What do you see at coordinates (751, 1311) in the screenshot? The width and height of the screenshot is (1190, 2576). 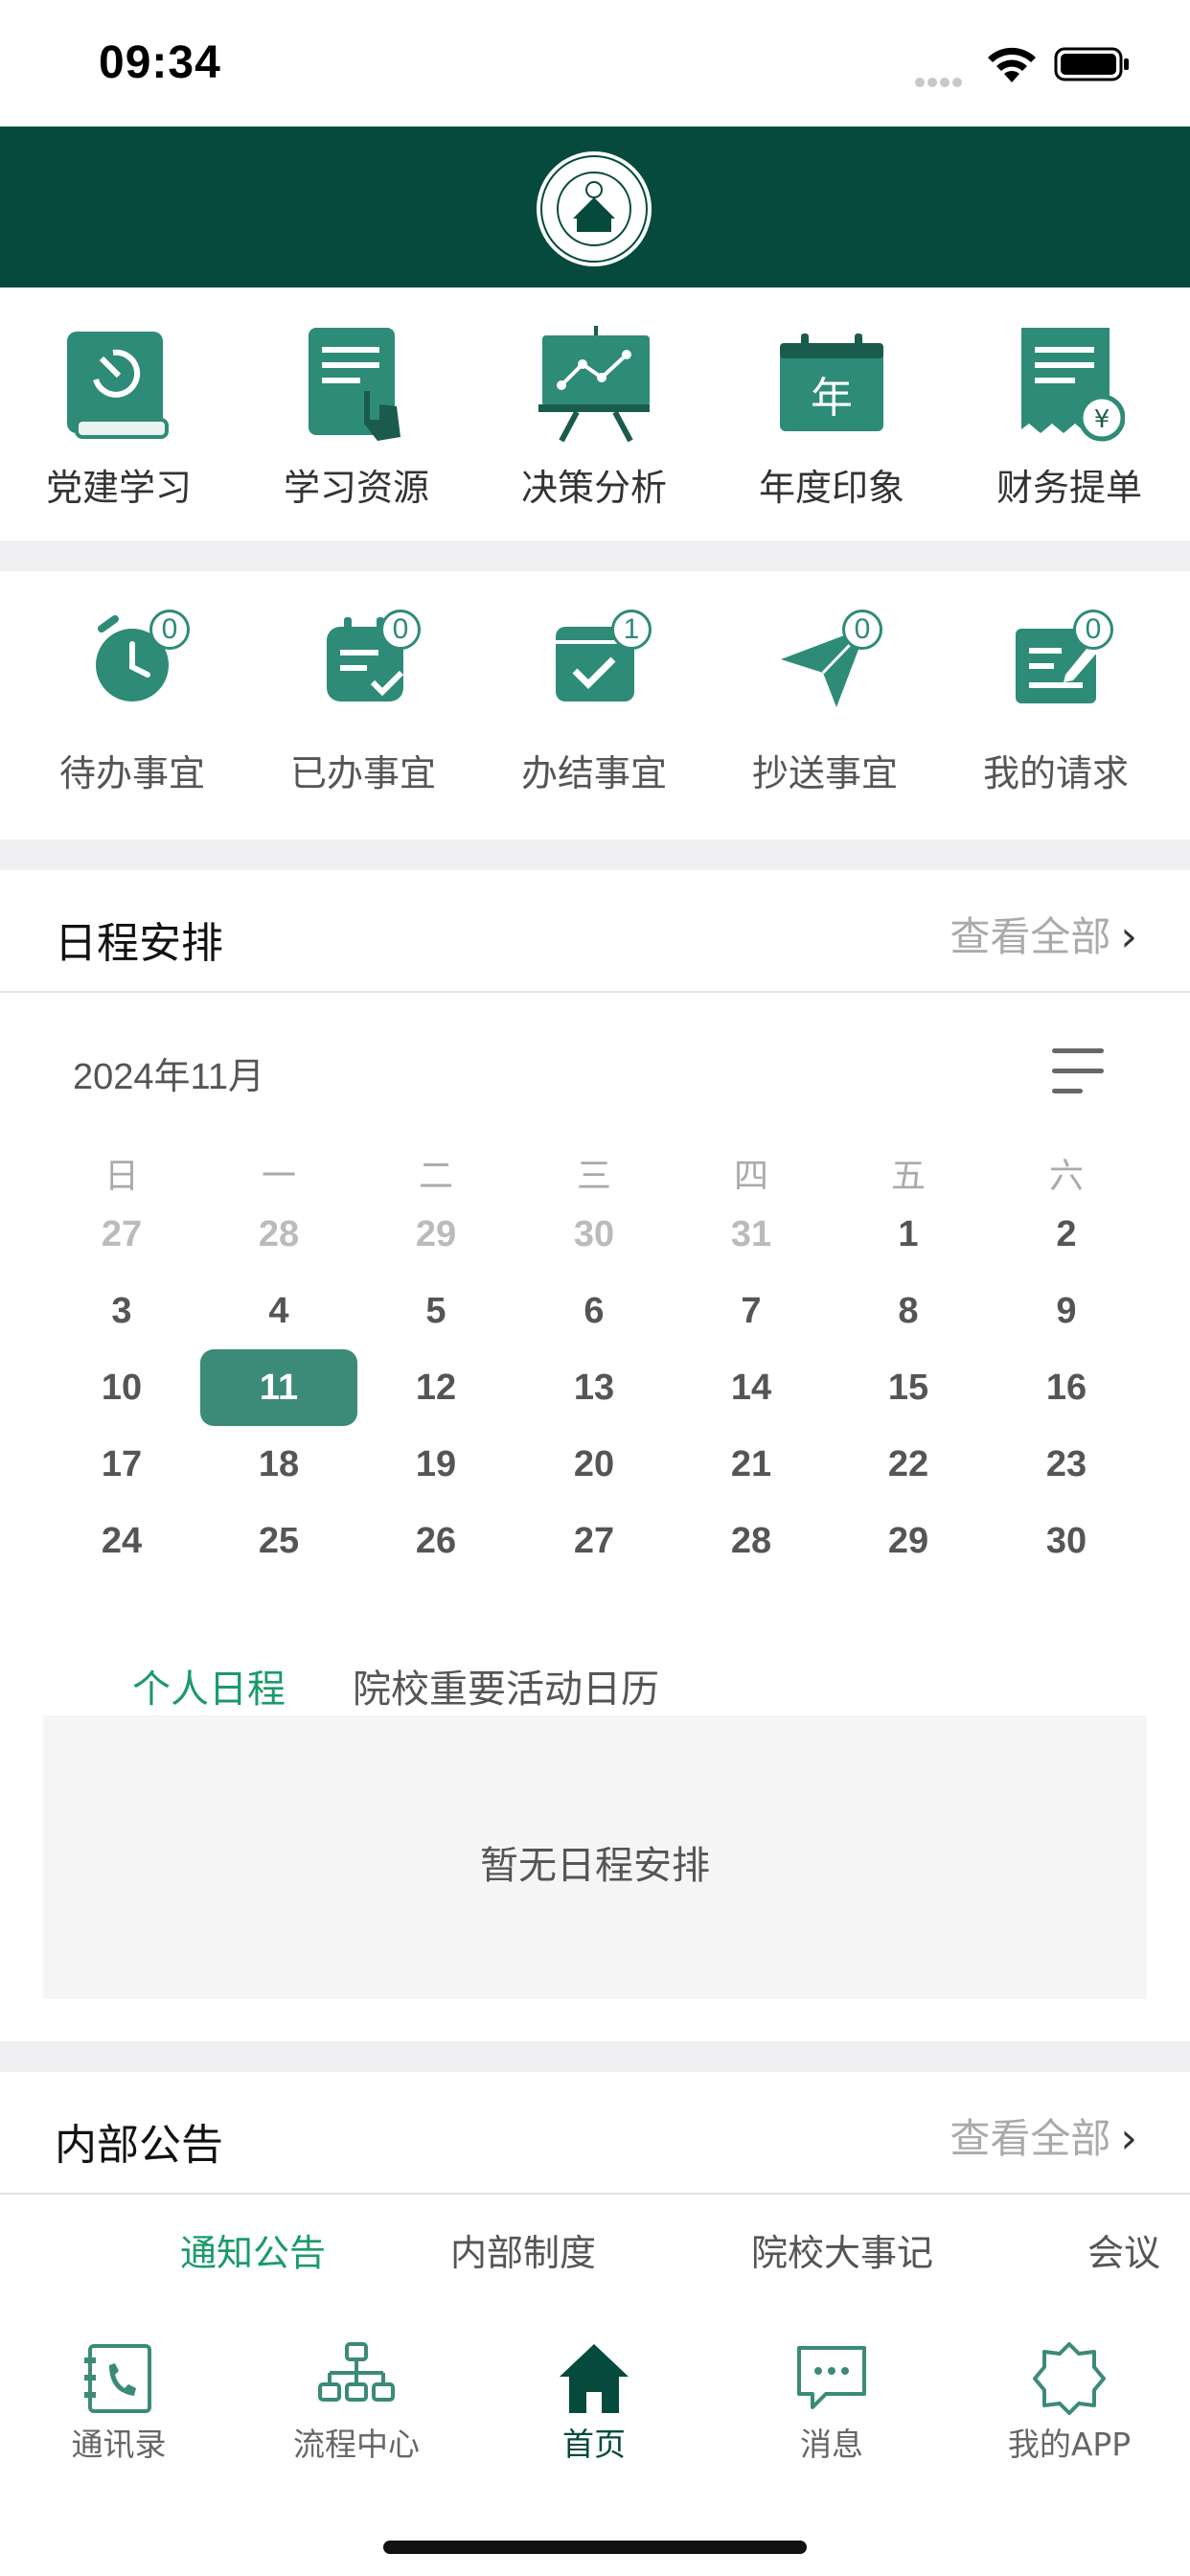 I see `calendar-day: 7` at bounding box center [751, 1311].